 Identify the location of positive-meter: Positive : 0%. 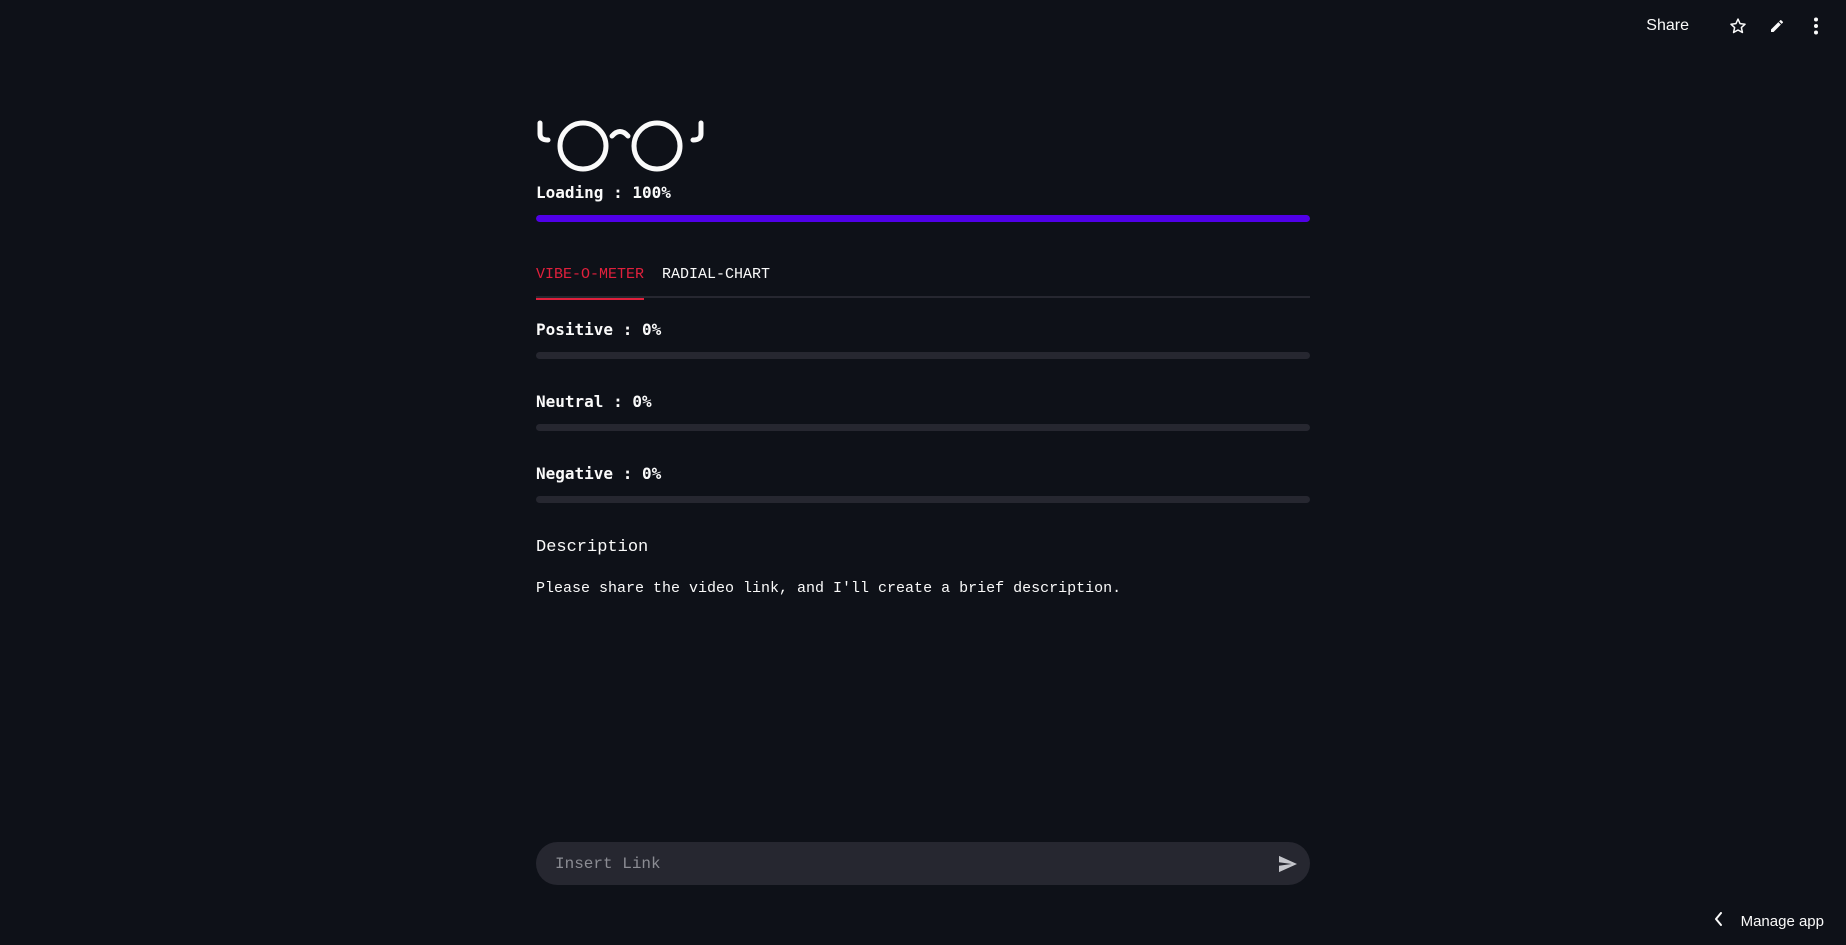
(923, 355).